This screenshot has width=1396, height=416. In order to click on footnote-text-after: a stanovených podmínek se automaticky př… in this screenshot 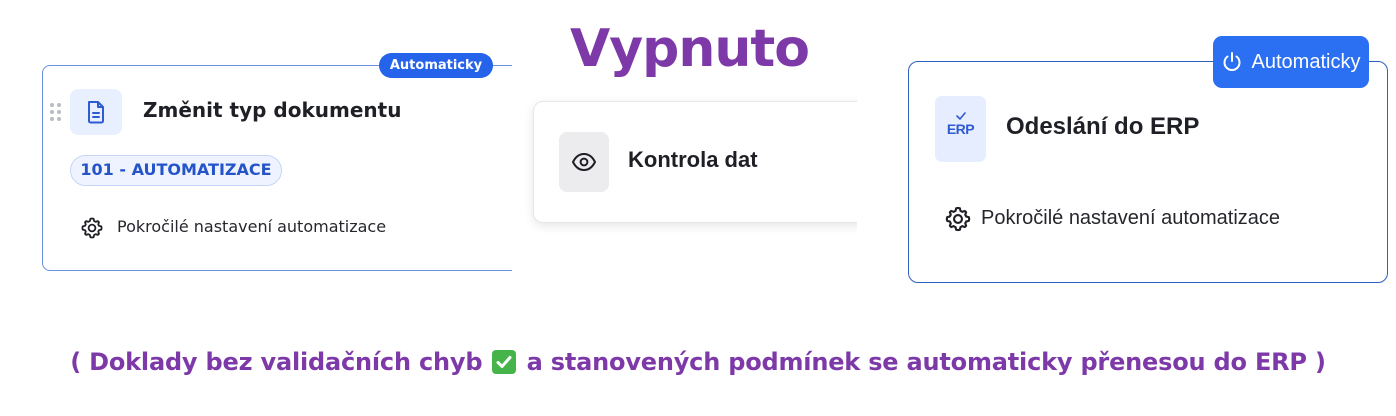, I will do `click(926, 362)`.